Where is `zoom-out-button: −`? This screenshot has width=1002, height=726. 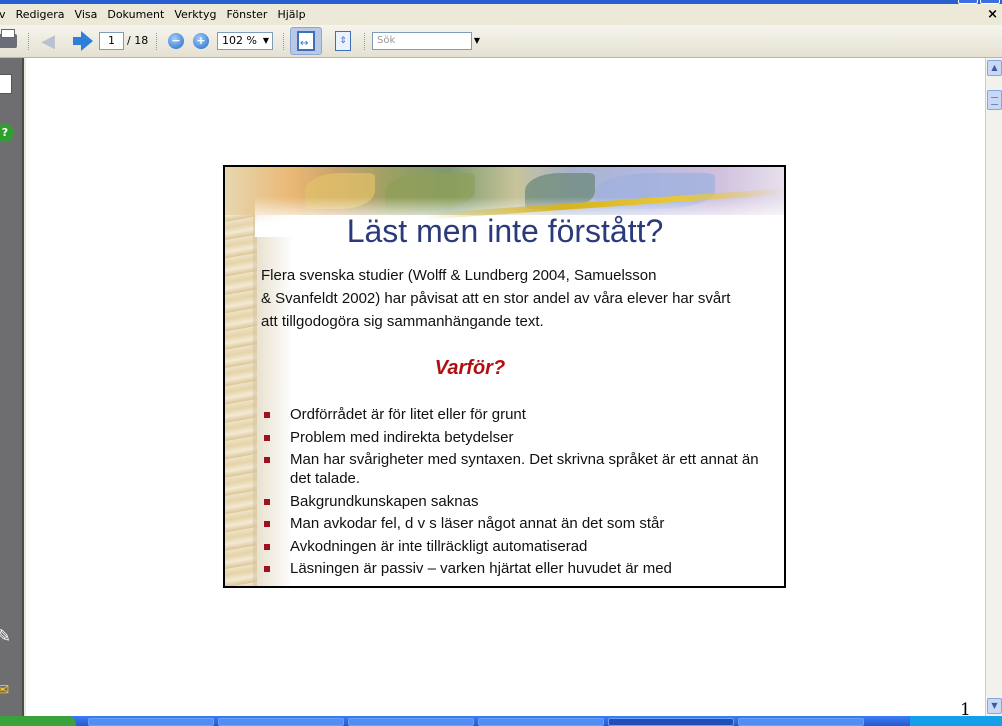 zoom-out-button: − is located at coordinates (176, 41).